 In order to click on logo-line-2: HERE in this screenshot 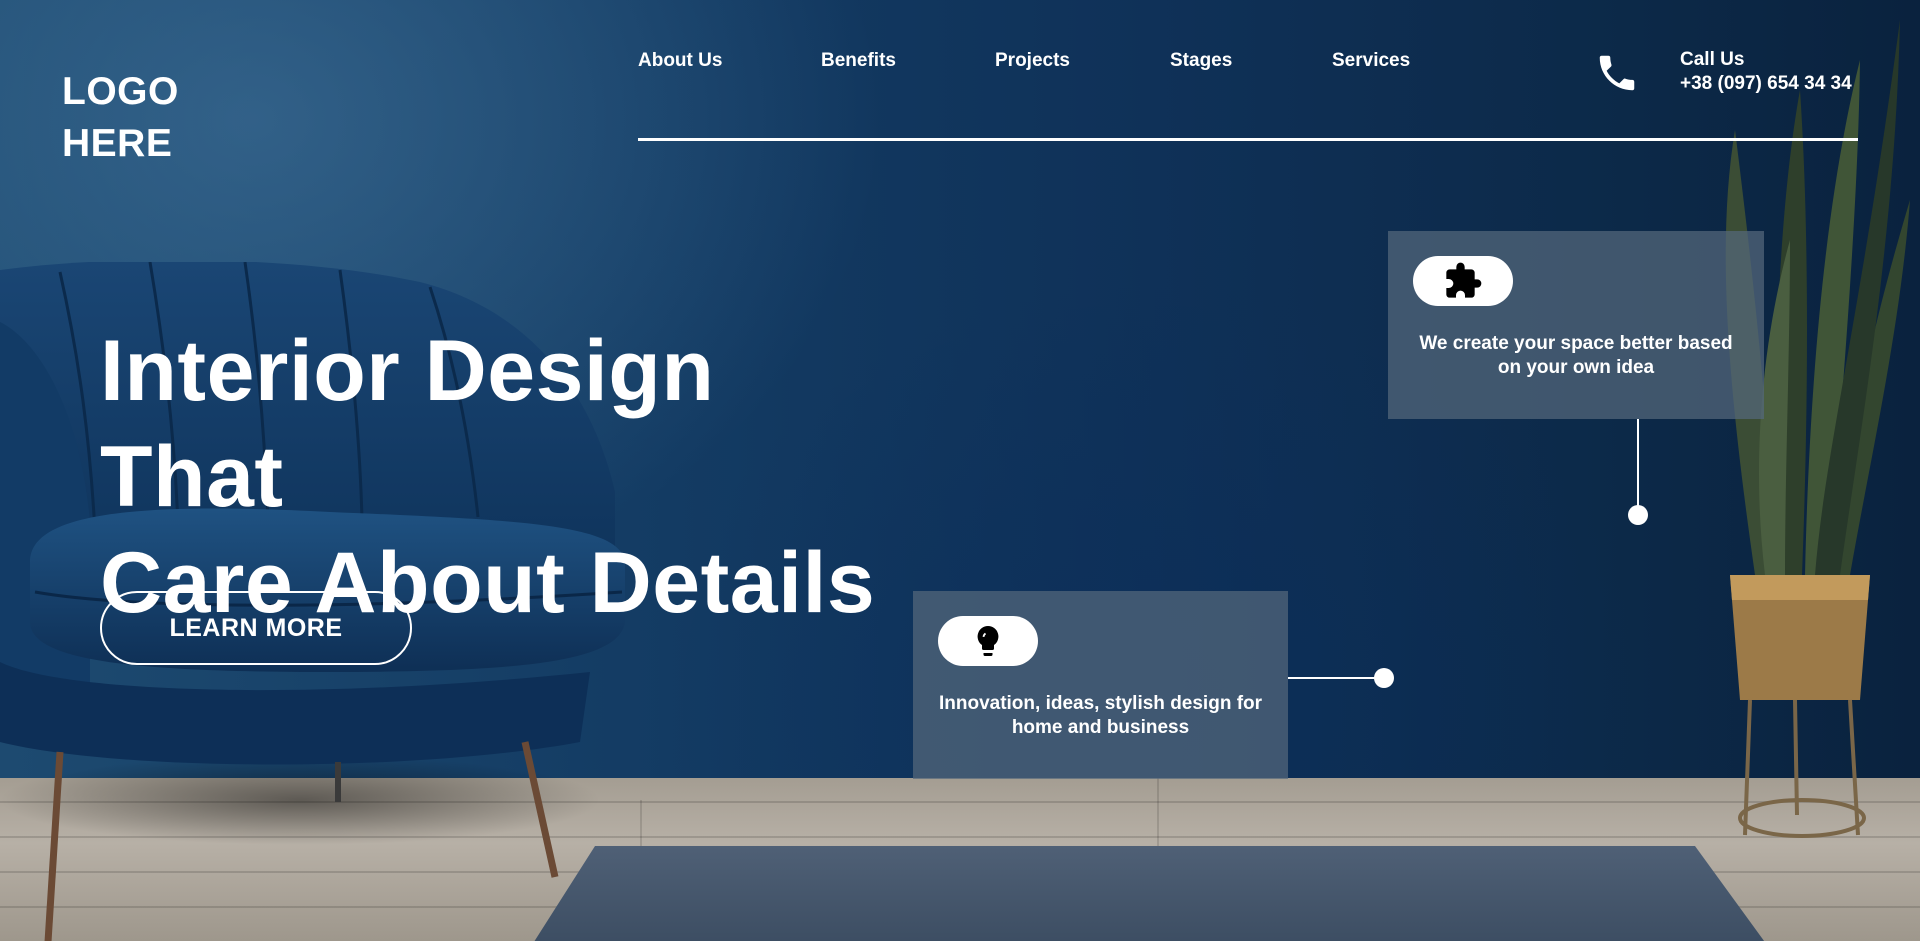, I will do `click(117, 143)`.